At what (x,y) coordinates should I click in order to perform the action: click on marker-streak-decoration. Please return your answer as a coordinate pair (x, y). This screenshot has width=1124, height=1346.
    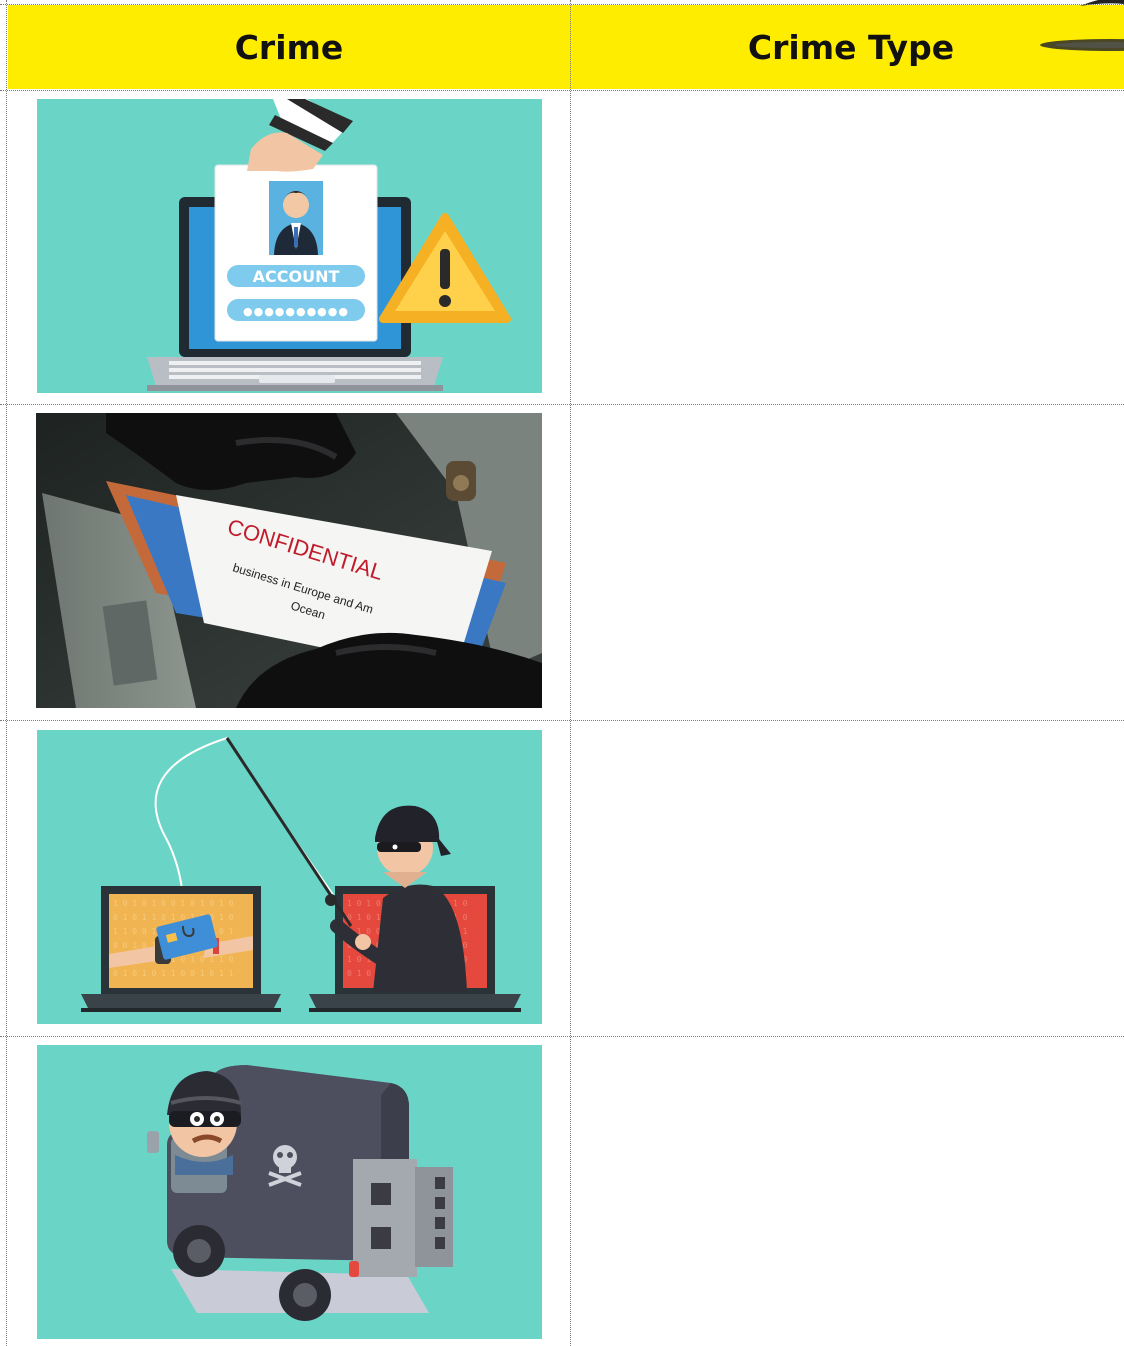
    Looking at the image, I should click on (1082, 25).